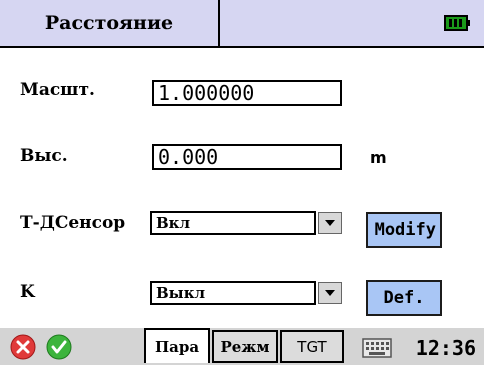  I want to click on k-dropdown-arrow, so click(330, 293).